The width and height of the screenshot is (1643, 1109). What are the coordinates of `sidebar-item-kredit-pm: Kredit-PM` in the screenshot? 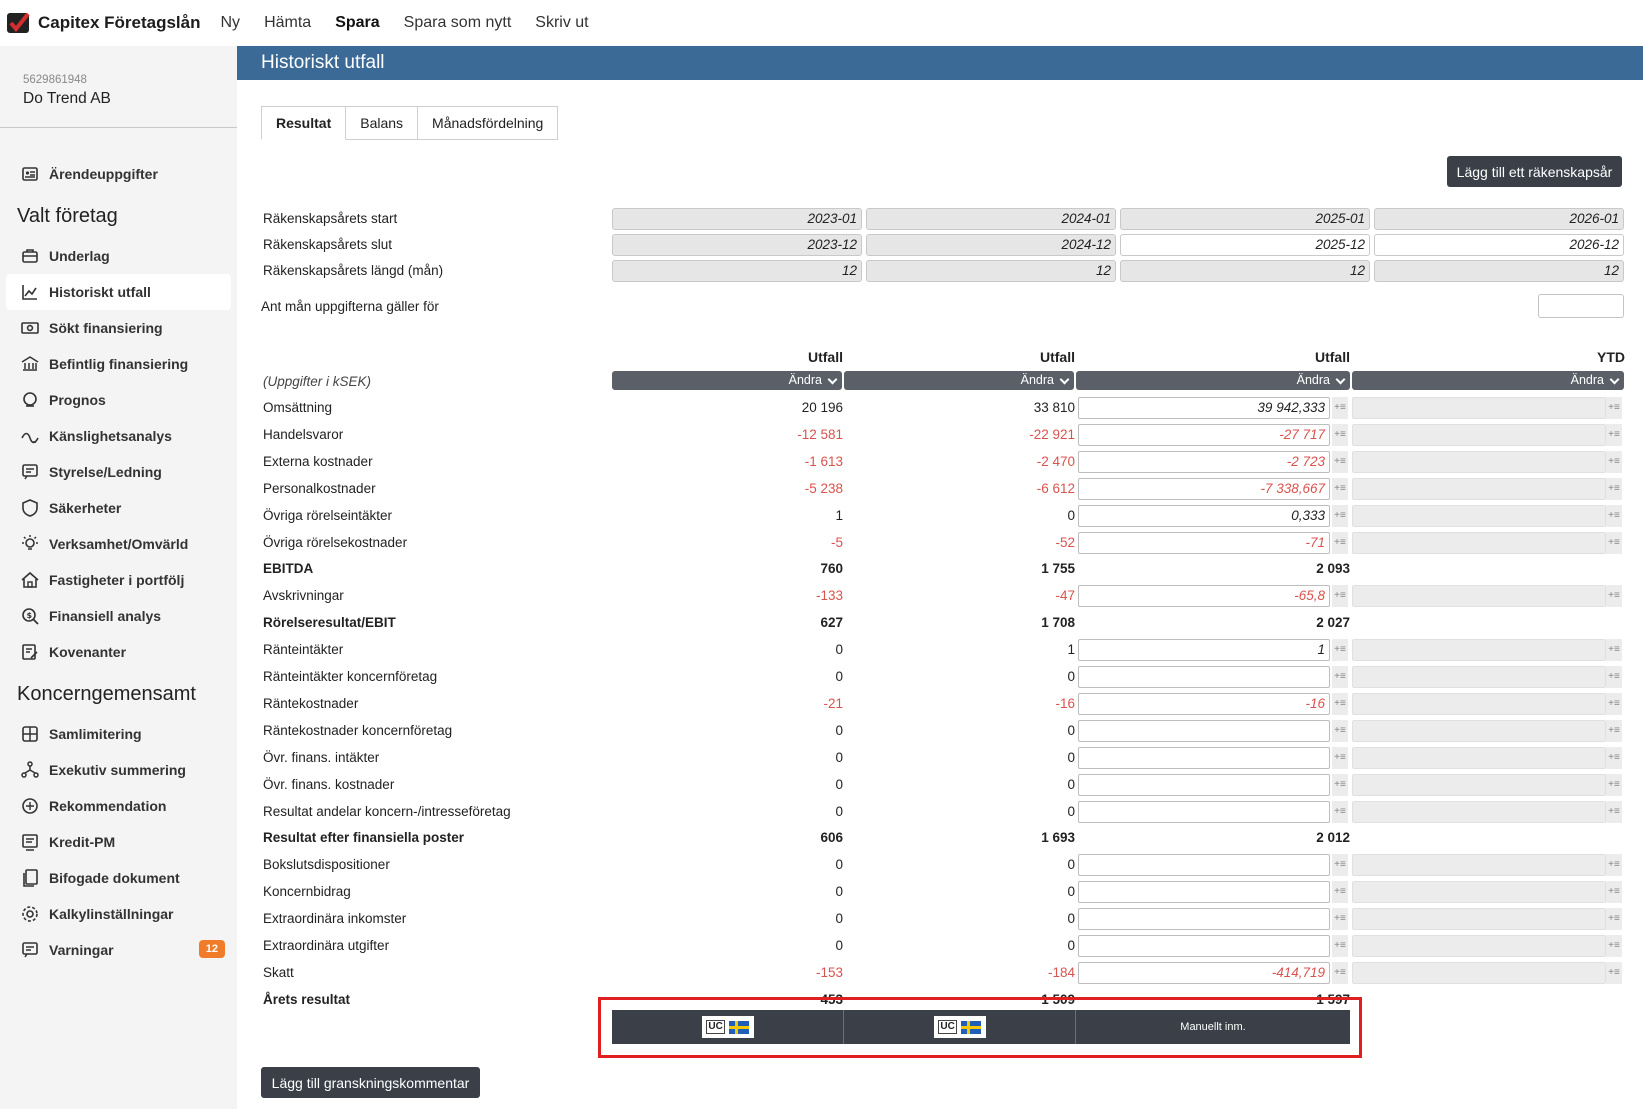 It's located at (118, 842).